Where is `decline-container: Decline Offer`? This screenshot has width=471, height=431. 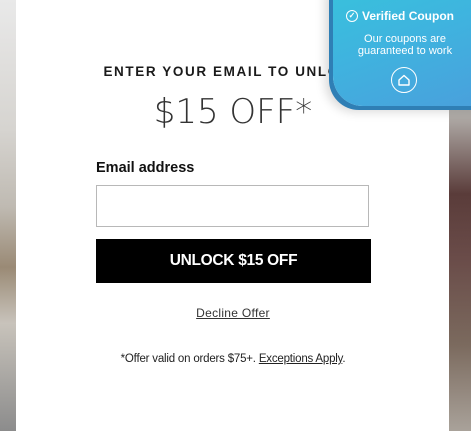 decline-container: Decline Offer is located at coordinates (233, 313).